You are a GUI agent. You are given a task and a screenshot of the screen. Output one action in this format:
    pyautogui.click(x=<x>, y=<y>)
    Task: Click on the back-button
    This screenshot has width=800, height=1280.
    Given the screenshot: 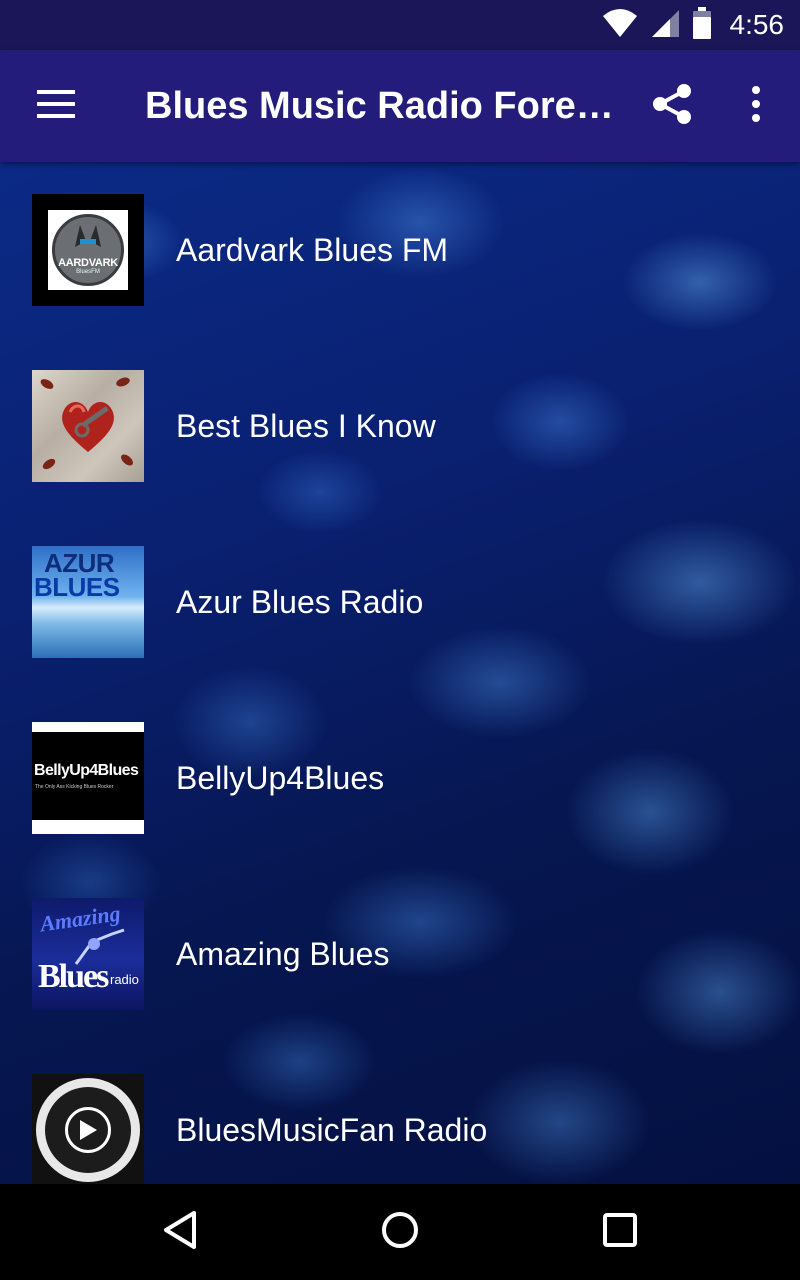 What is the action you would take?
    pyautogui.click(x=180, y=1232)
    